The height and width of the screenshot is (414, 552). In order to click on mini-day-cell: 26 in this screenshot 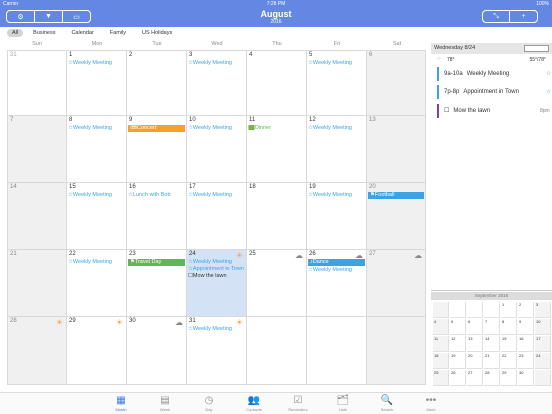, I will do `click(458, 378)`.